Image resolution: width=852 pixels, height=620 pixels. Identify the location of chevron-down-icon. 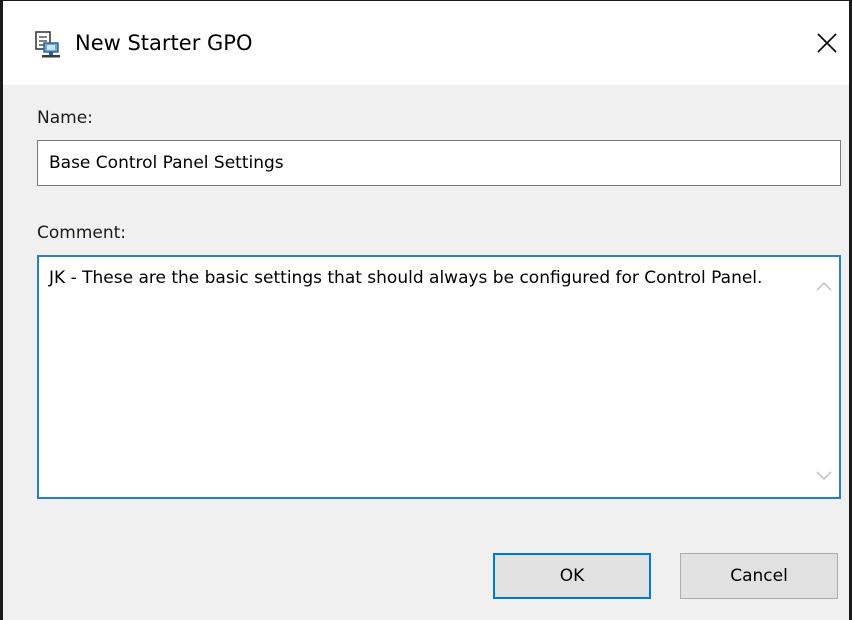
(824, 474).